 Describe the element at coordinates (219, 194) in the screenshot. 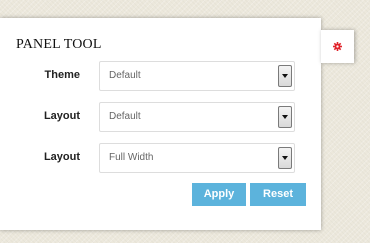

I see `apply-button: Apply` at that location.